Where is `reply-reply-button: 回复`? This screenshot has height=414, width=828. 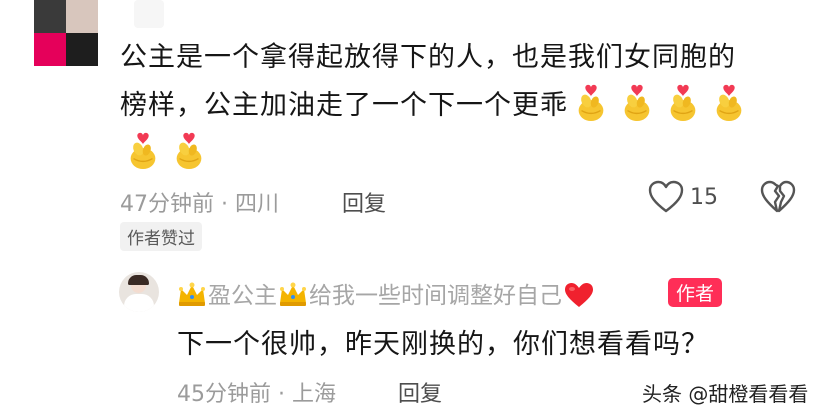 reply-reply-button: 回复 is located at coordinates (420, 392).